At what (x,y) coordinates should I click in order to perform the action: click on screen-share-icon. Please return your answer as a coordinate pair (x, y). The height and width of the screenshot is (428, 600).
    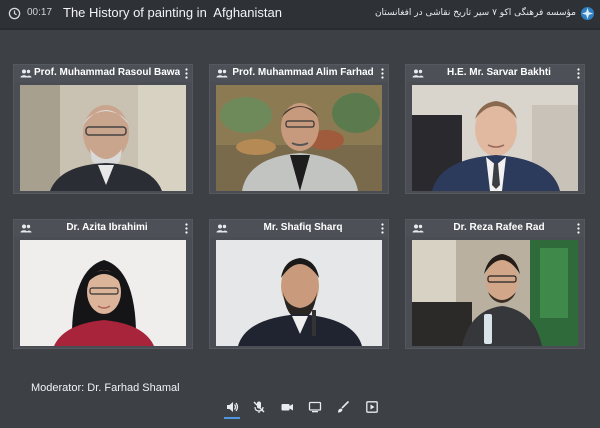
    Looking at the image, I should click on (315, 407).